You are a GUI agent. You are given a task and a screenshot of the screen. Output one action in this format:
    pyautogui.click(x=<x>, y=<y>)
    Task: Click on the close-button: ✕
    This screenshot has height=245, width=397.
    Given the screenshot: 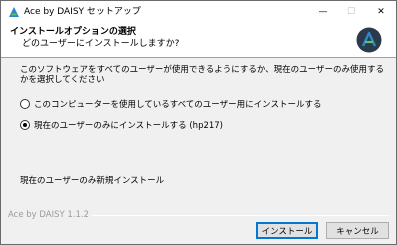 What is the action you would take?
    pyautogui.click(x=381, y=12)
    